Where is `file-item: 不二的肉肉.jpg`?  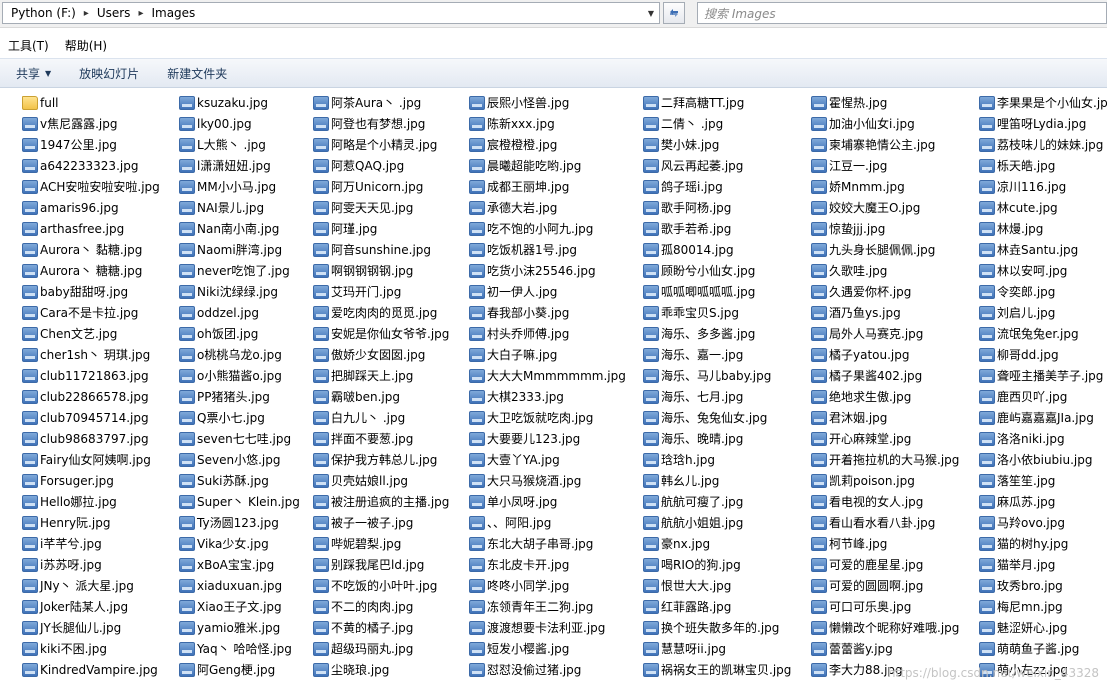 file-item: 不二的肉肉.jpg is located at coordinates (381, 606).